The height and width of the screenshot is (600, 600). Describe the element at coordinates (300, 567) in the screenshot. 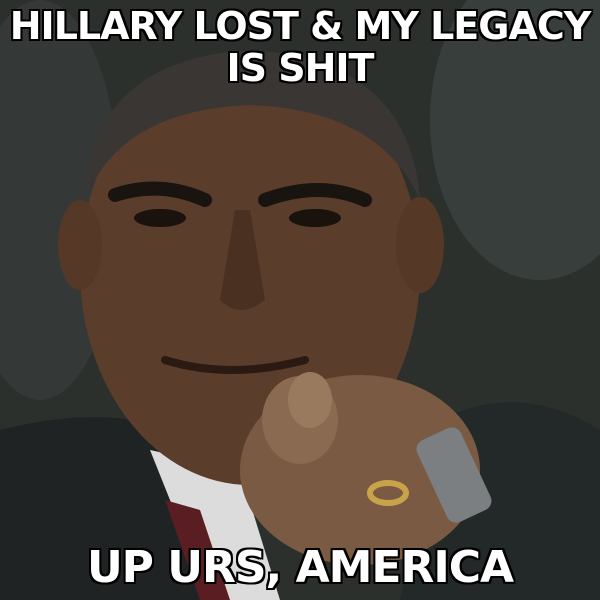

I see `meme-bottom-caption: UP URS, AMERICA` at that location.